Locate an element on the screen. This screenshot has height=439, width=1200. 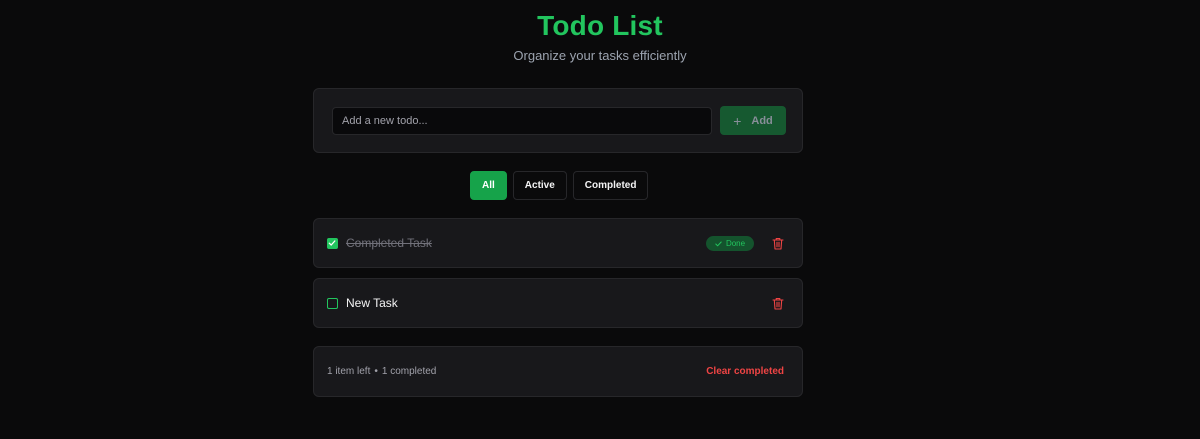
filter-all-button: All is located at coordinates (488, 185).